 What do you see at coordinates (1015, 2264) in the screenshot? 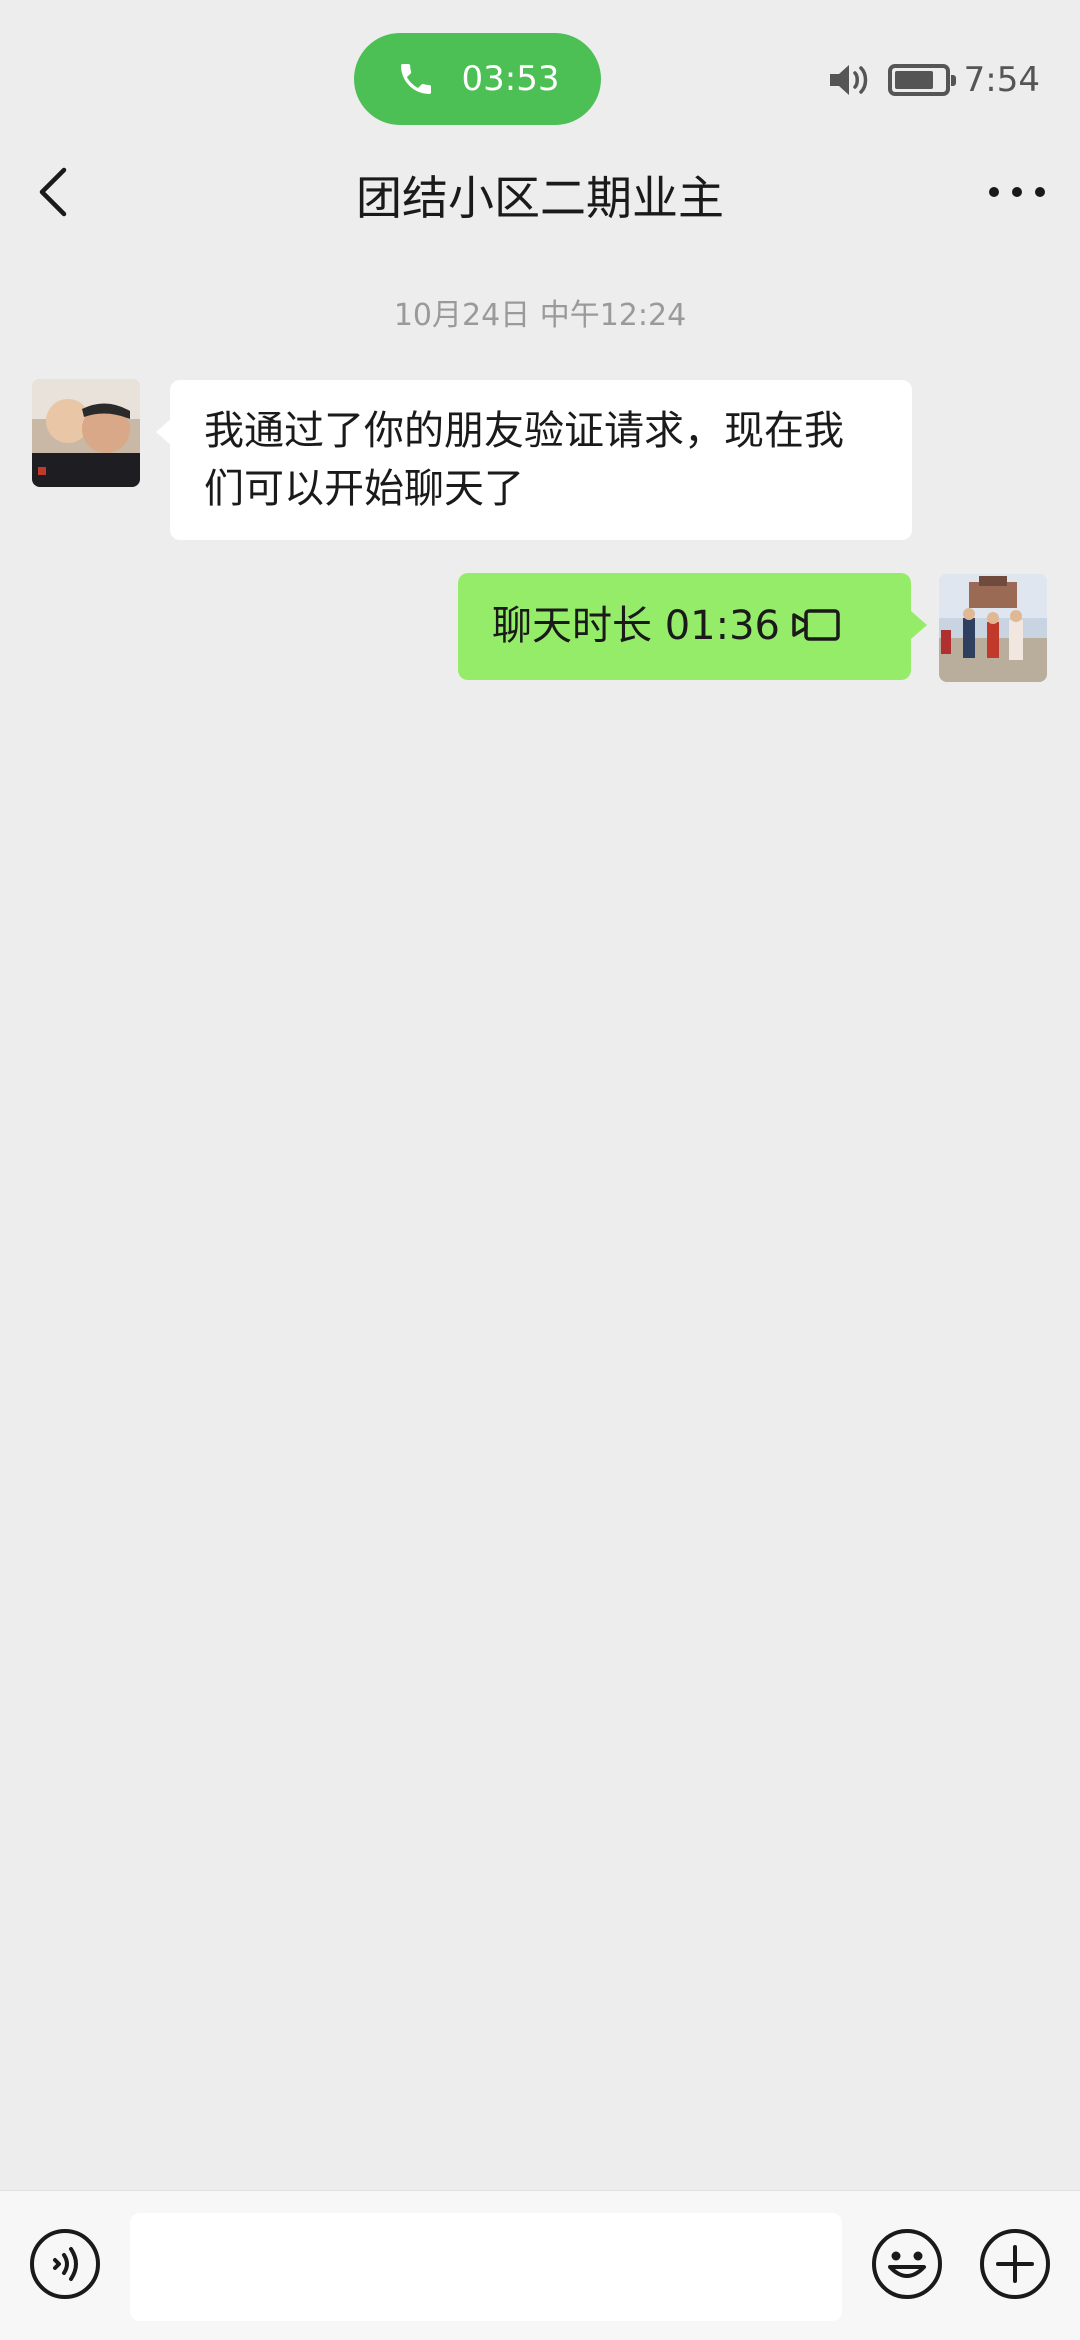
I see `plus-icon` at bounding box center [1015, 2264].